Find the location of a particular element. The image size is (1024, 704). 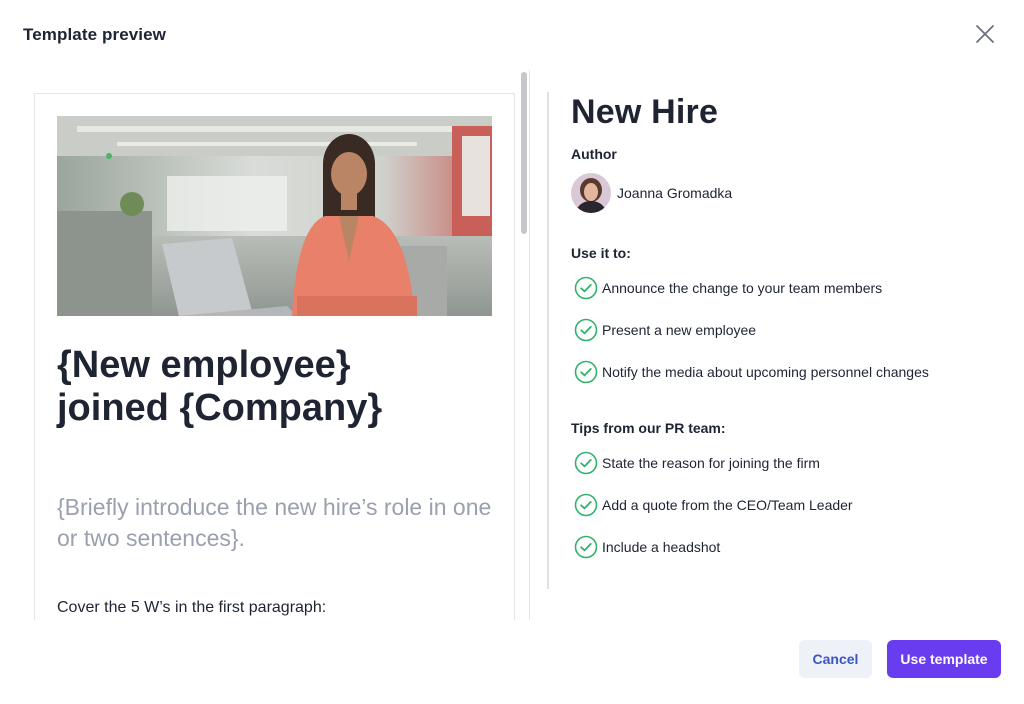

use-it-item: Announce the change to your team members is located at coordinates (728, 288).